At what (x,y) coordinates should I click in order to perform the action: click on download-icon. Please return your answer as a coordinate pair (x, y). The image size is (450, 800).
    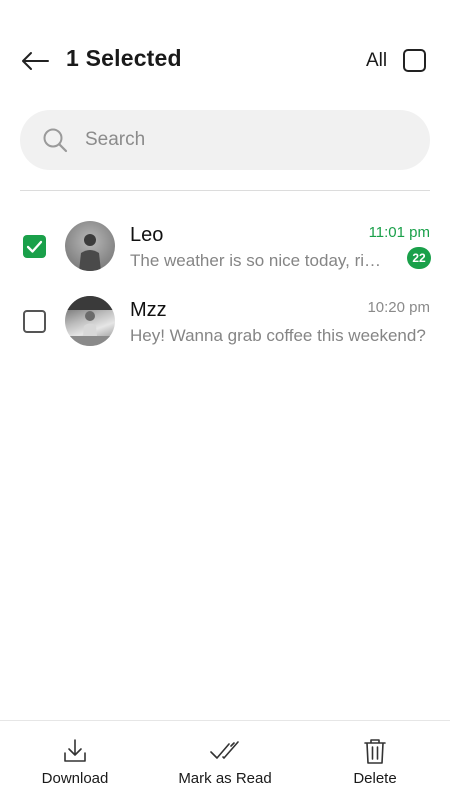
    Looking at the image, I should click on (75, 750).